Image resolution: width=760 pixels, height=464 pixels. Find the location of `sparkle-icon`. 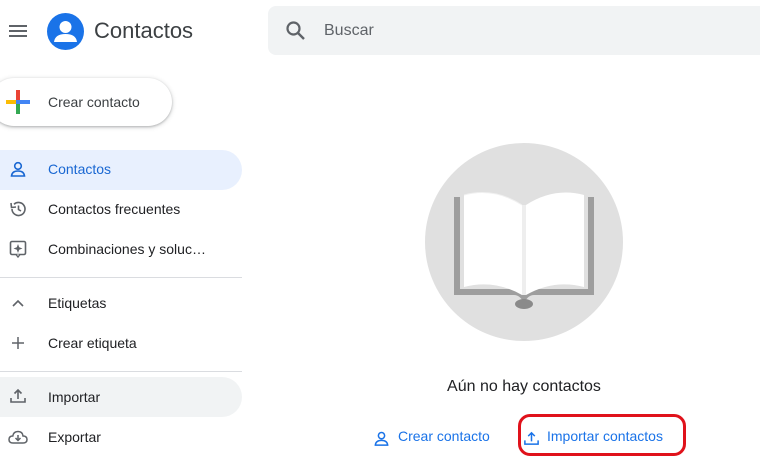

sparkle-icon is located at coordinates (18, 249).